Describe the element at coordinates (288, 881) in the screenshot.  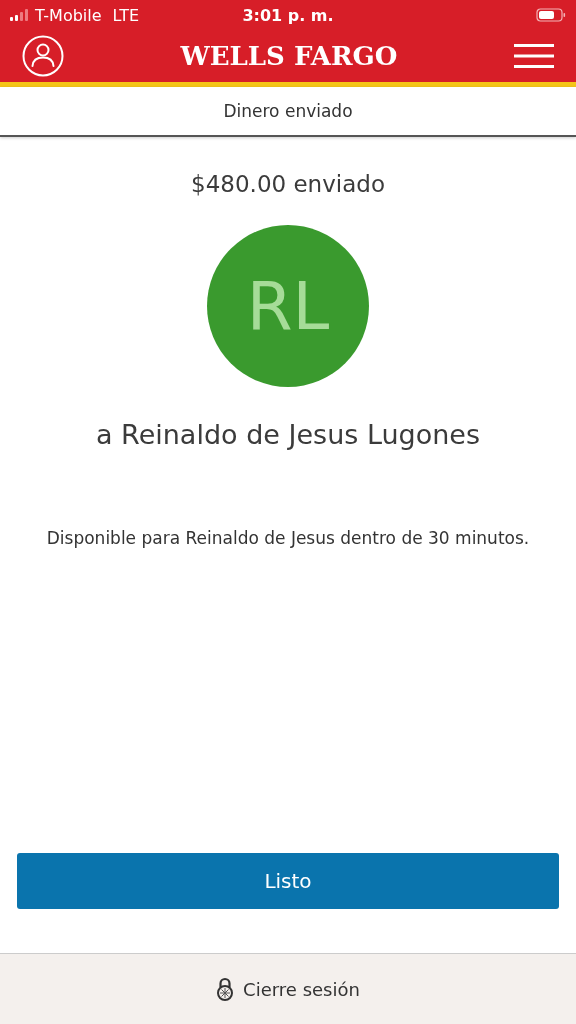
I see `done-button: Listo` at that location.